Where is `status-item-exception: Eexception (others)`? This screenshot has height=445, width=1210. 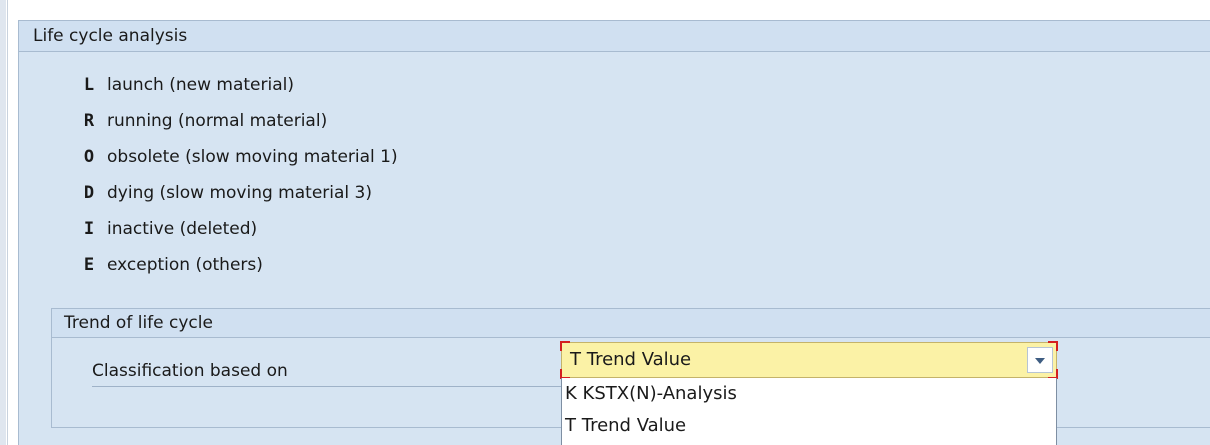 status-item-exception: Eexception (others) is located at coordinates (238, 265).